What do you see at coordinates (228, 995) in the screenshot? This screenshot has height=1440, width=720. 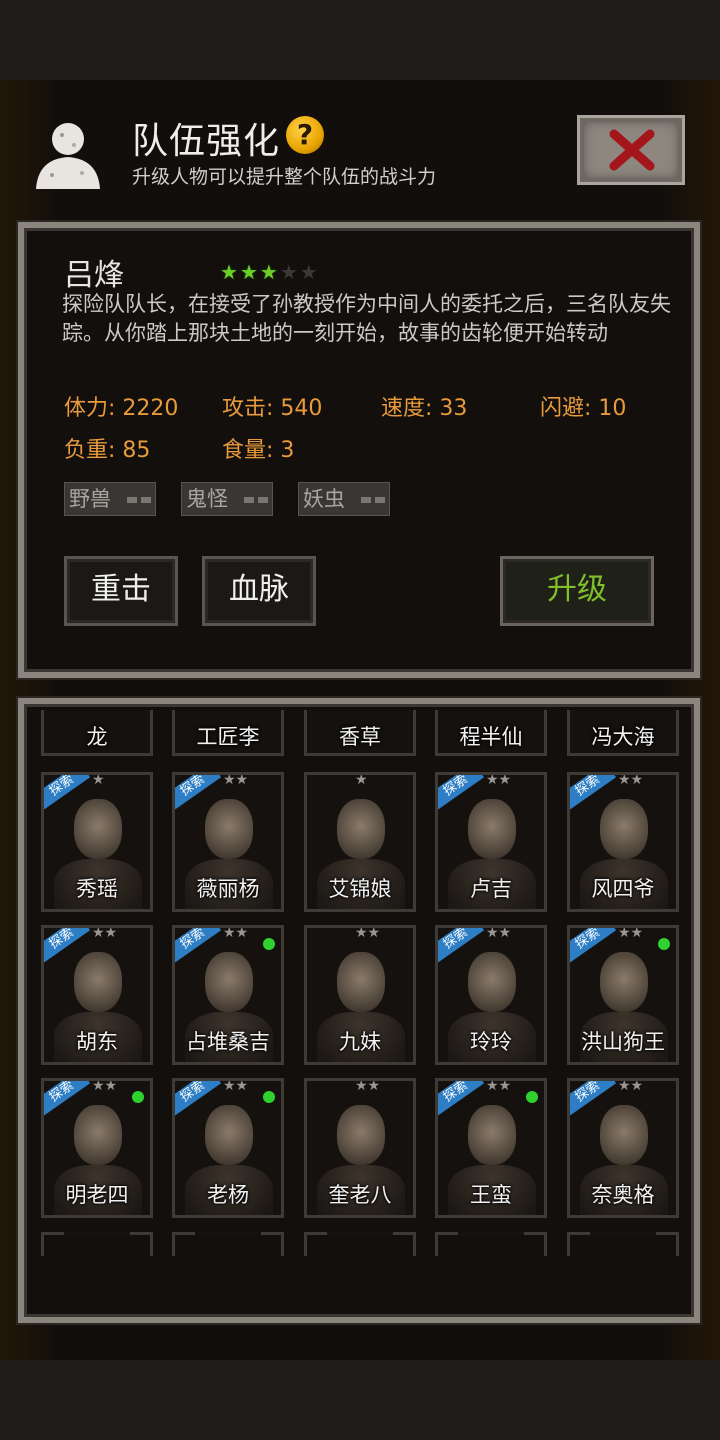 I see `character-card: 探索 ★★ 占堆桑吉` at bounding box center [228, 995].